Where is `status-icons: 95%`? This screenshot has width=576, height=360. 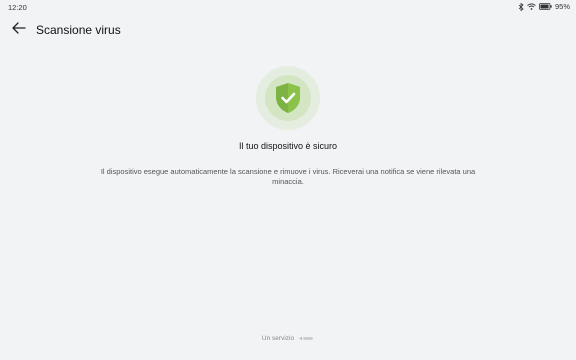
status-icons: 95% is located at coordinates (544, 6).